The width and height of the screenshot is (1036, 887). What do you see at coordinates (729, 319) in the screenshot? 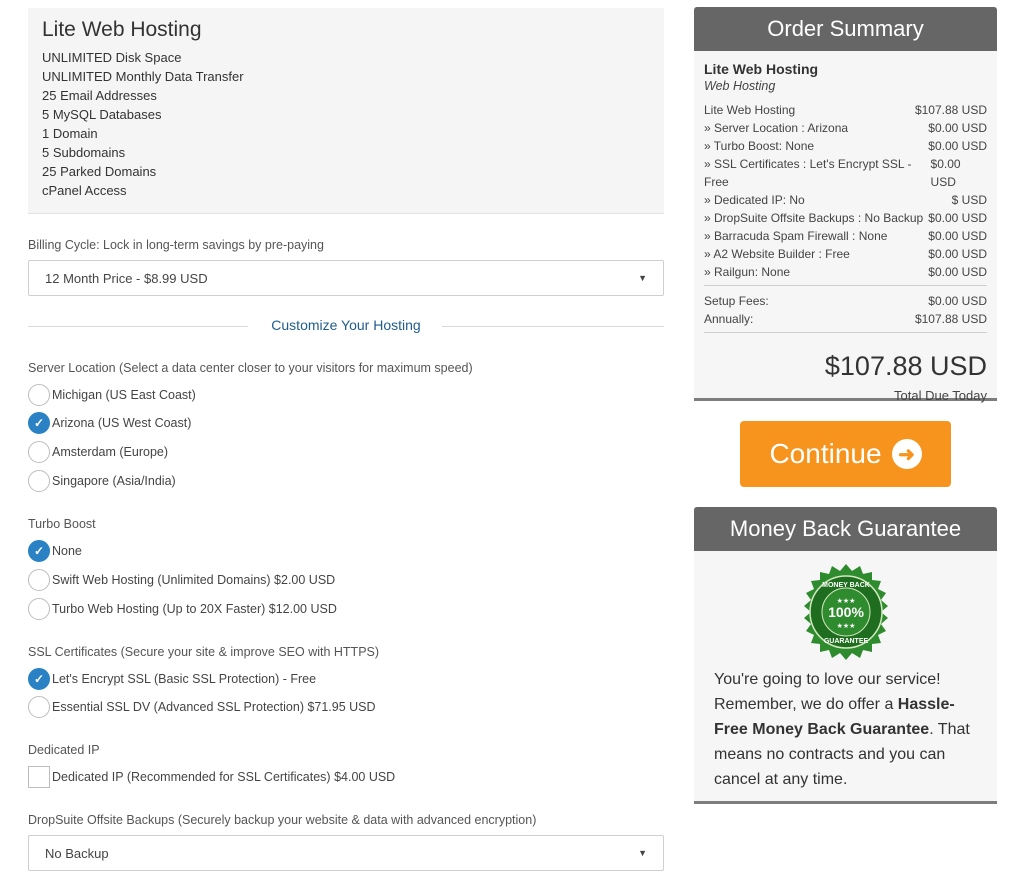
I see `line-name: Annually:` at bounding box center [729, 319].